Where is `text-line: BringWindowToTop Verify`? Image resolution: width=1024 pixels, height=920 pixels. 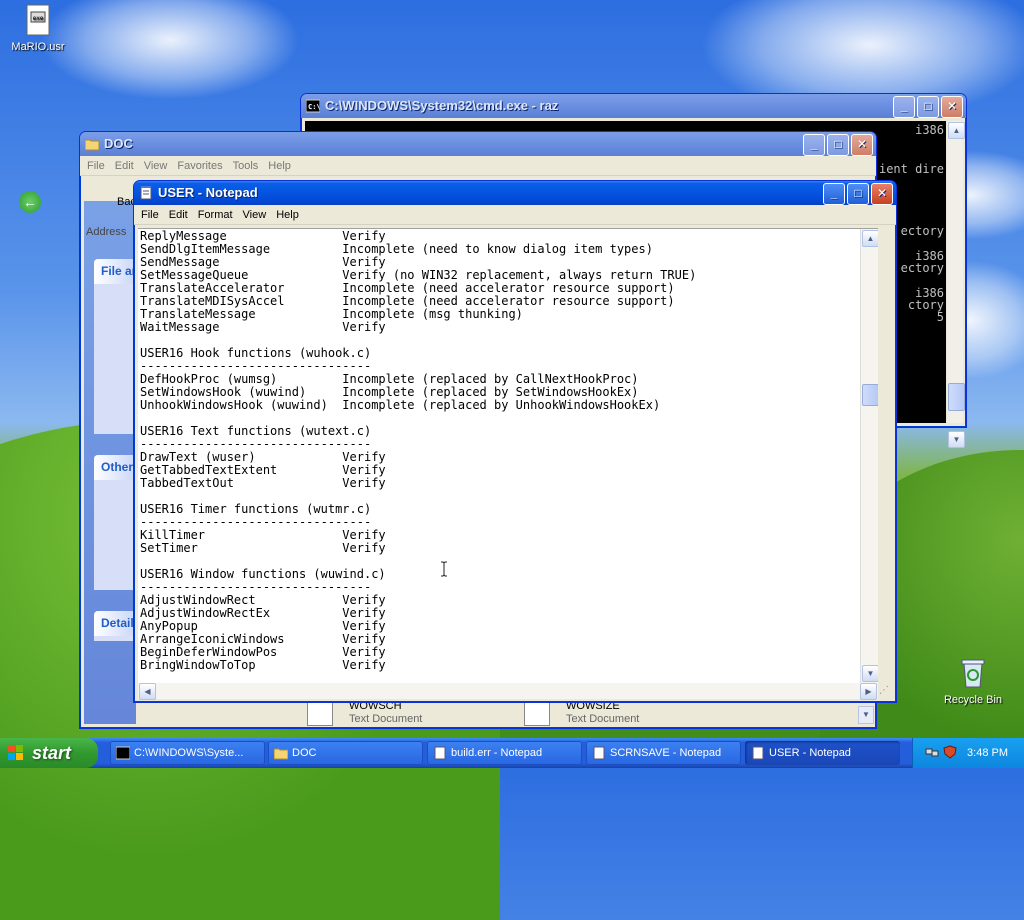
text-line: BringWindowToTop Verify is located at coordinates (263, 665).